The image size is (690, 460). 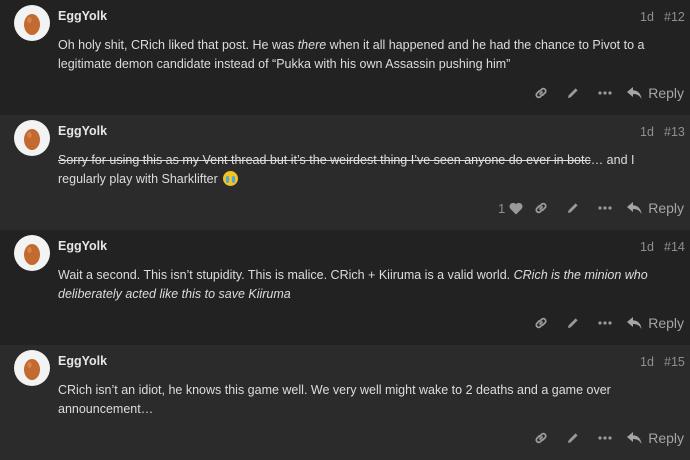 What do you see at coordinates (231, 178) in the screenshot?
I see `crying-emoji-icon` at bounding box center [231, 178].